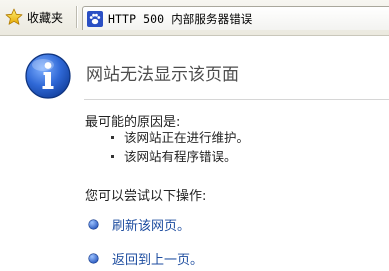 Image resolution: width=389 pixels, height=271 pixels. Describe the element at coordinates (157, 258) in the screenshot. I see `go-back-text: 返回到上一页。` at that location.